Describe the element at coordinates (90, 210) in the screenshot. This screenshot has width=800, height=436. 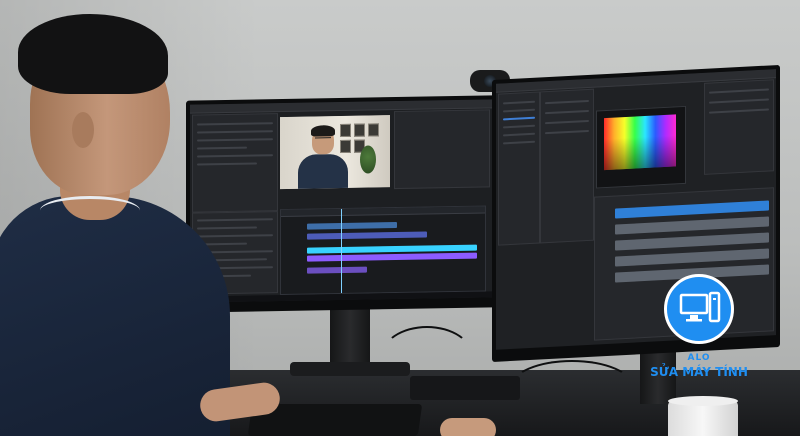
I see `shirt-collar` at that location.